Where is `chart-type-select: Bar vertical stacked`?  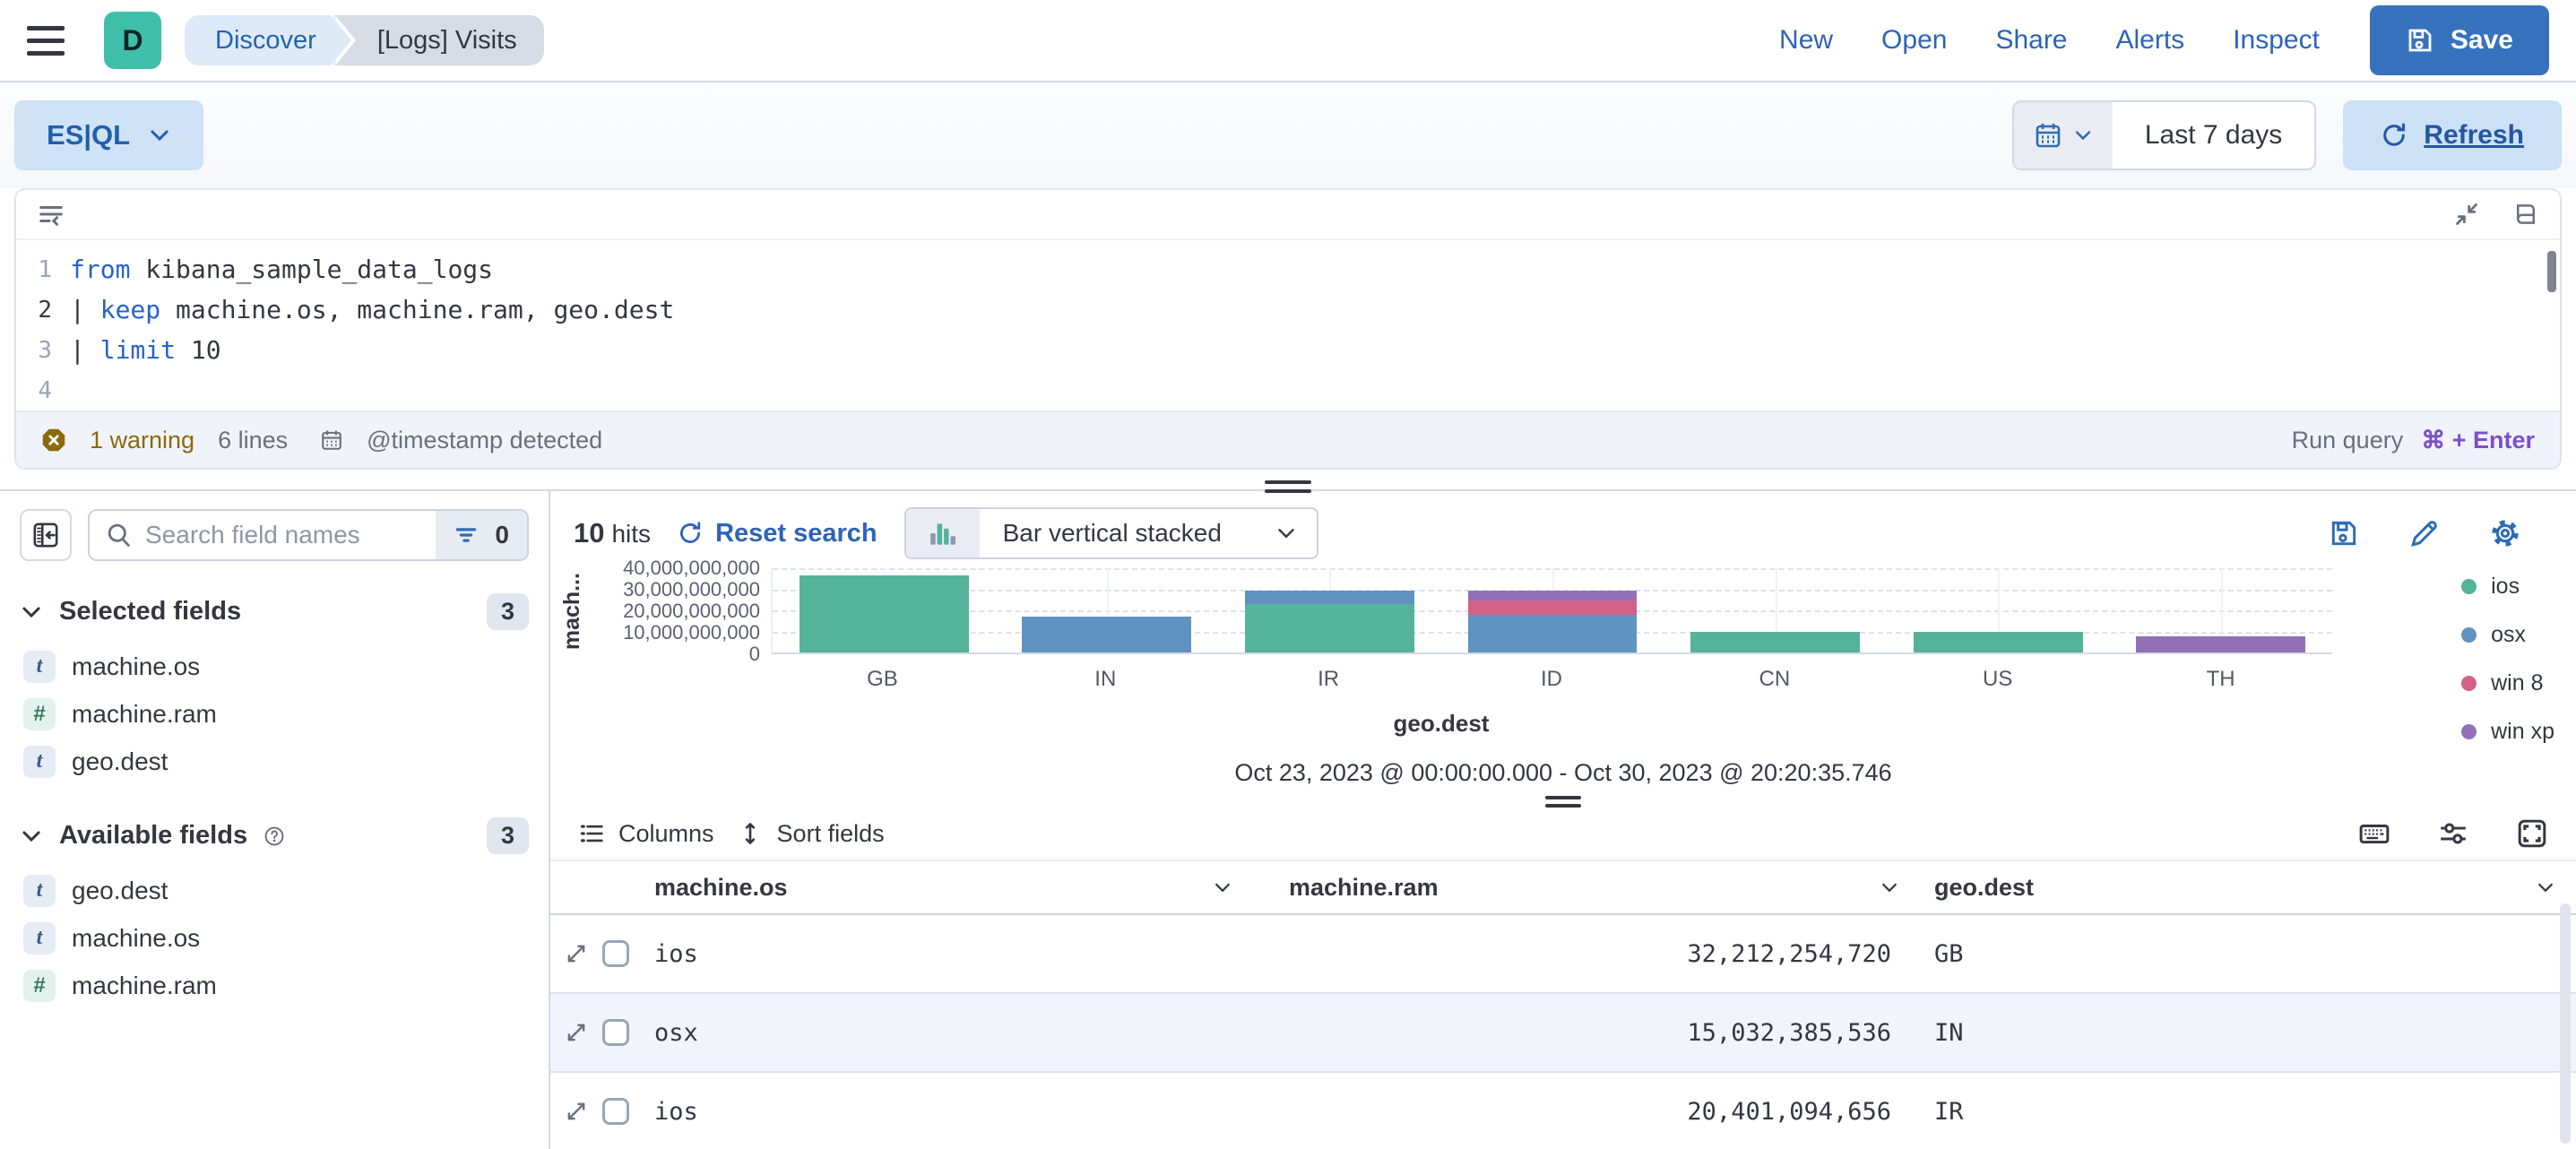
chart-type-select: Bar vertical stacked is located at coordinates (1110, 533).